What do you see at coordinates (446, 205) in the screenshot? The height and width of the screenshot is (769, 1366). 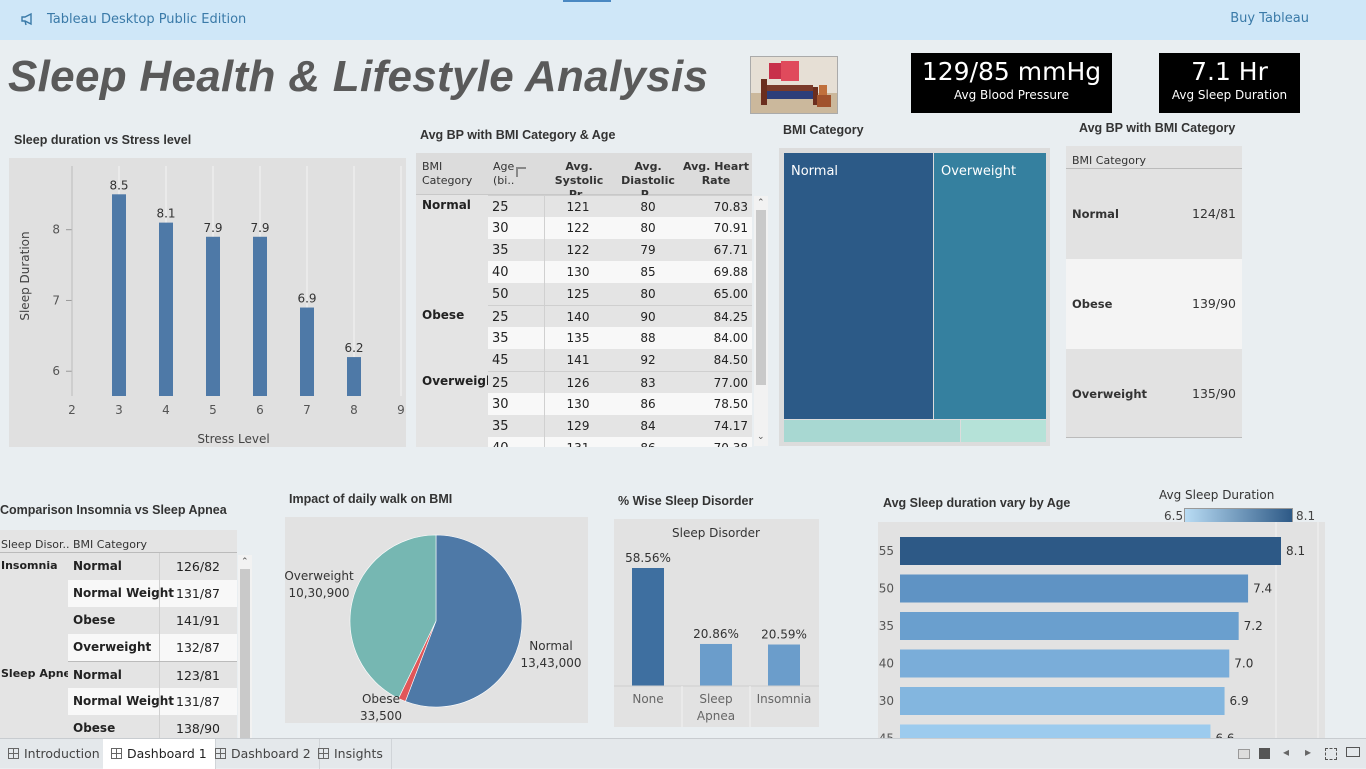 I see `bp-category-label: Normal` at bounding box center [446, 205].